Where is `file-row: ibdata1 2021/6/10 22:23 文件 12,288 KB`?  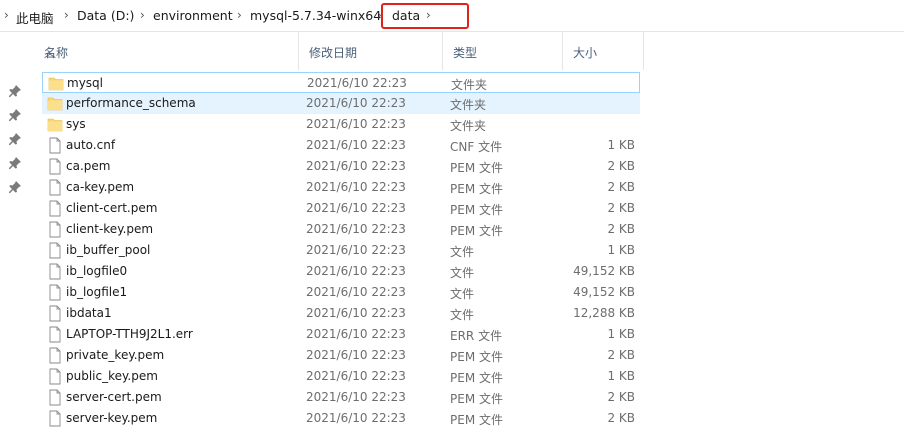 file-row: ibdata1 2021/6/10 22:23 文件 12,288 KB is located at coordinates (341, 313).